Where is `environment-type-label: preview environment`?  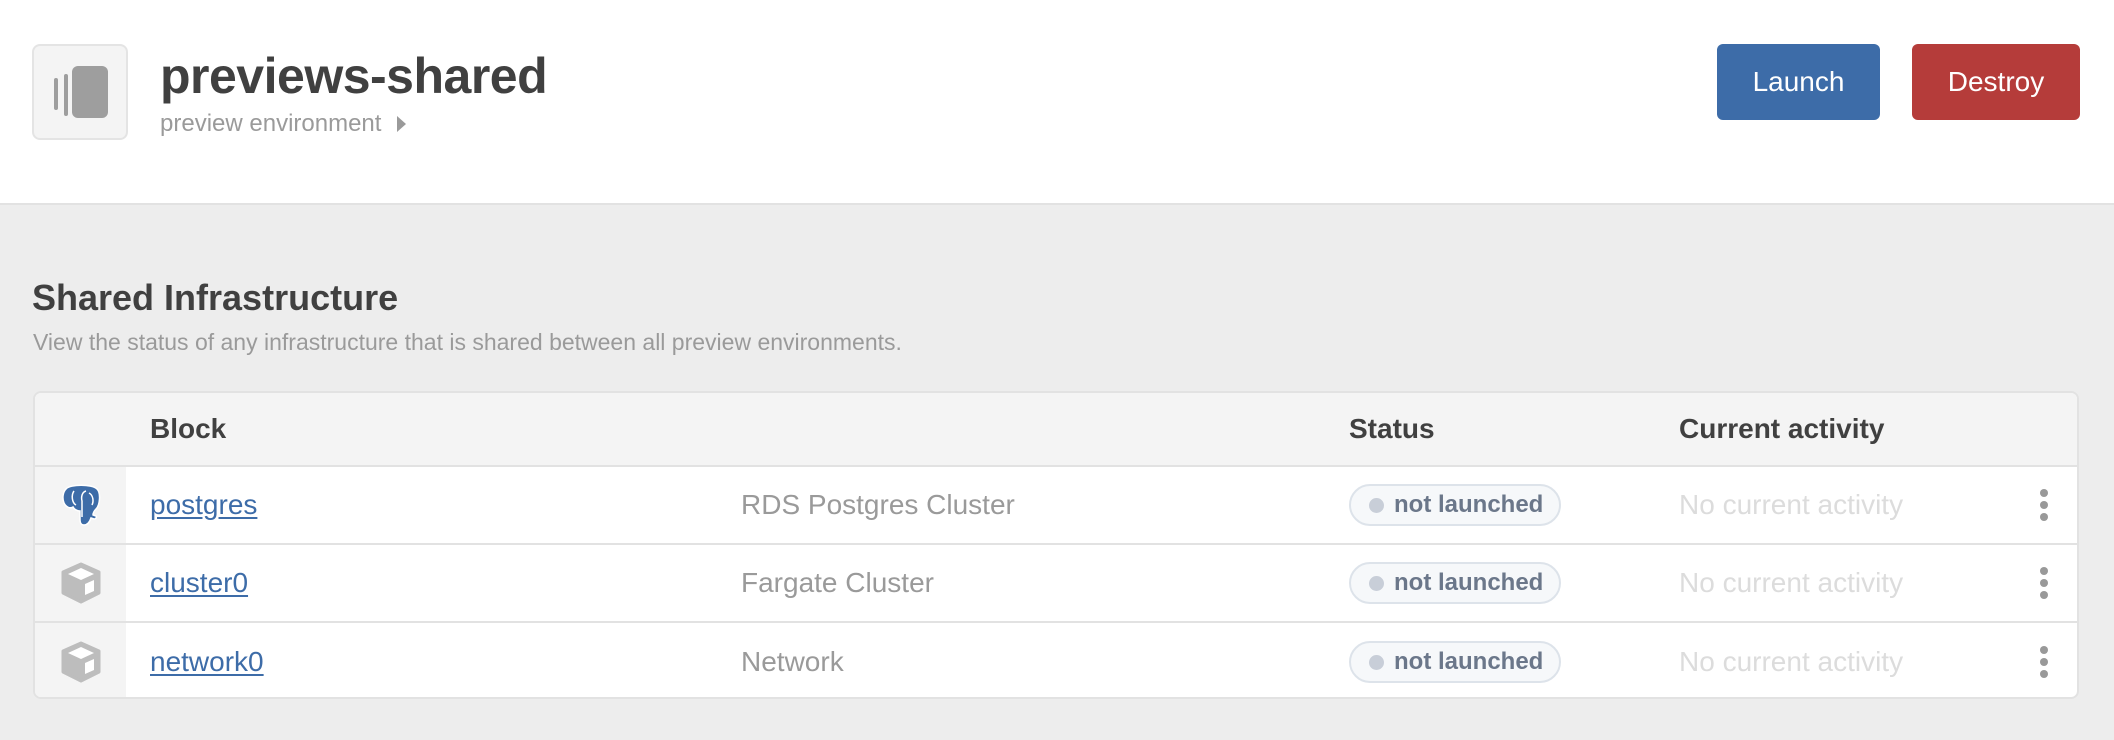 environment-type-label: preview environment is located at coordinates (271, 123).